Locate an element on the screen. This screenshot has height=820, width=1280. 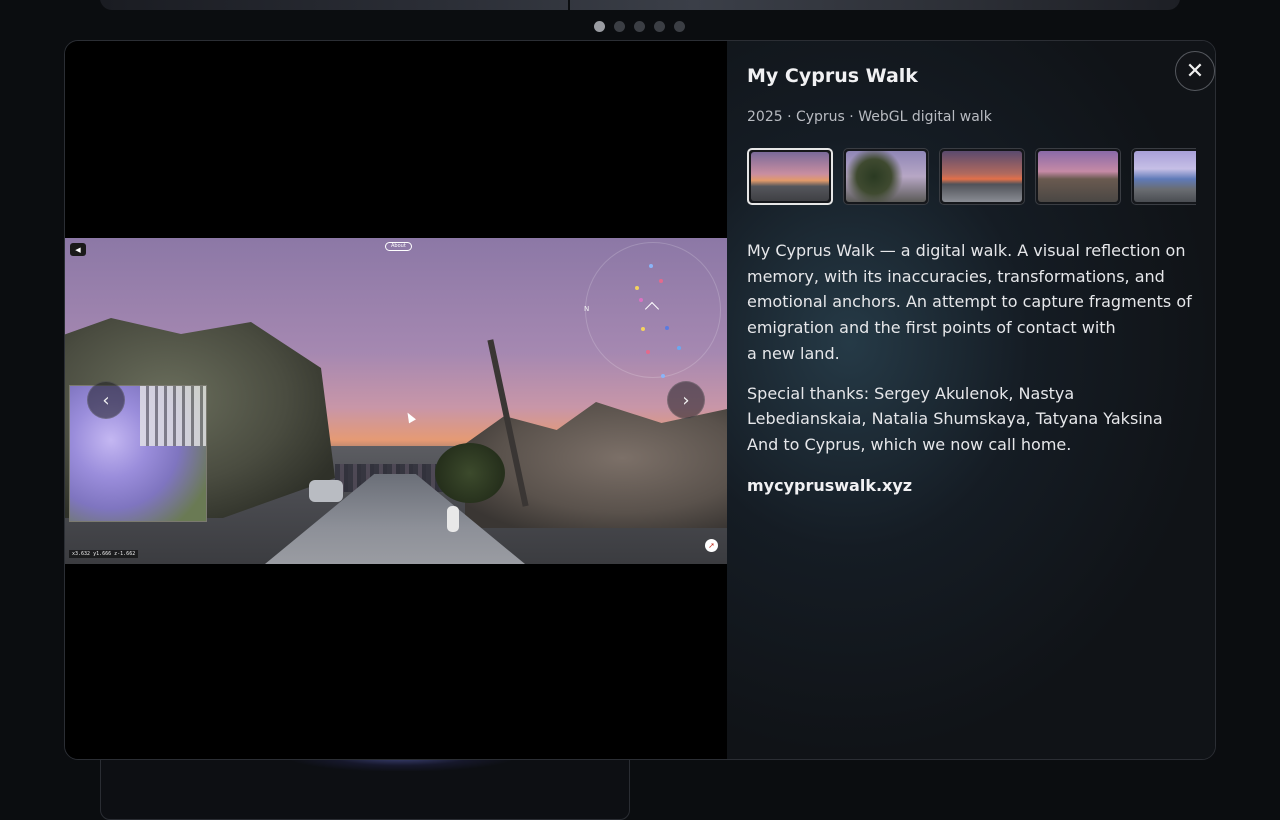
minimap-north-label: N is located at coordinates (587, 309).